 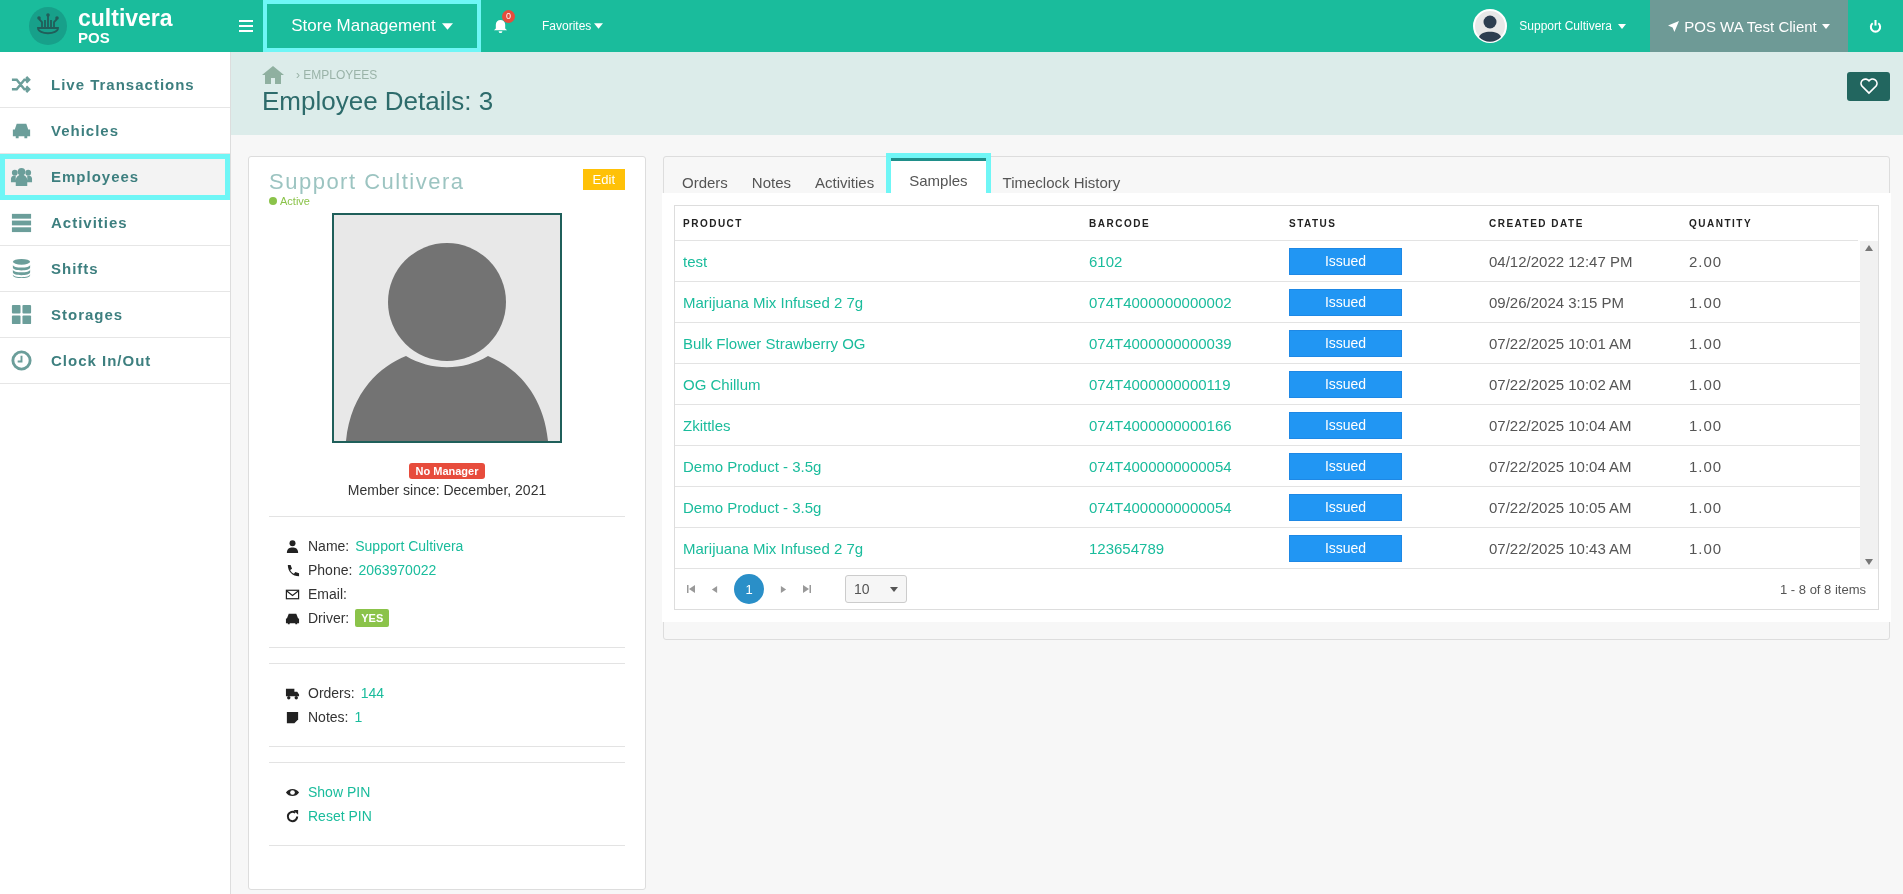 I want to click on home-icon, so click(x=273, y=75).